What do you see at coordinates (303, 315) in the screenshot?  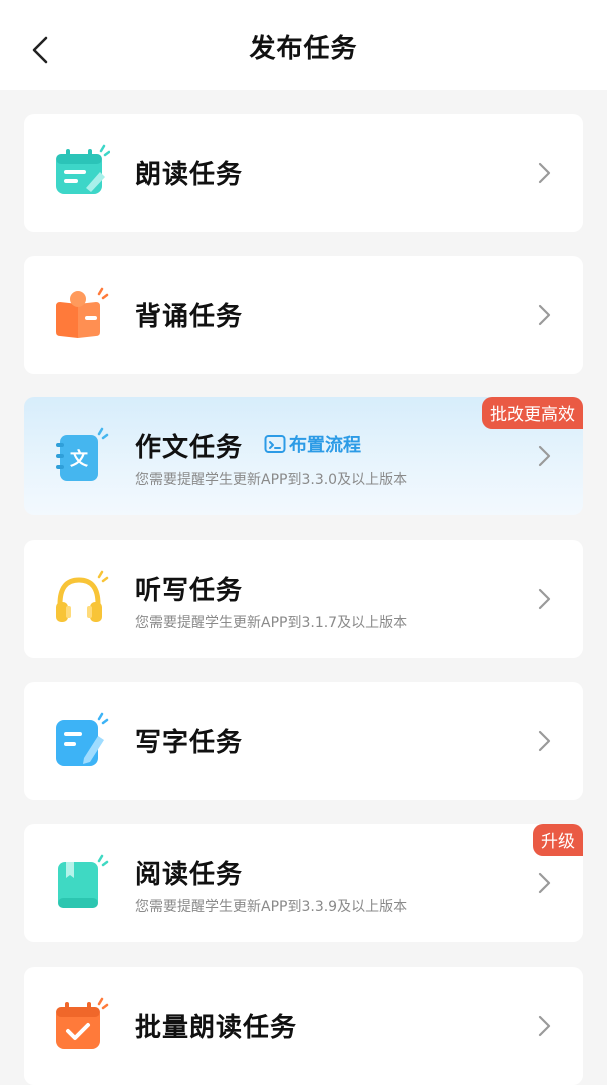 I see `task-card-recite: 背诵任务` at bounding box center [303, 315].